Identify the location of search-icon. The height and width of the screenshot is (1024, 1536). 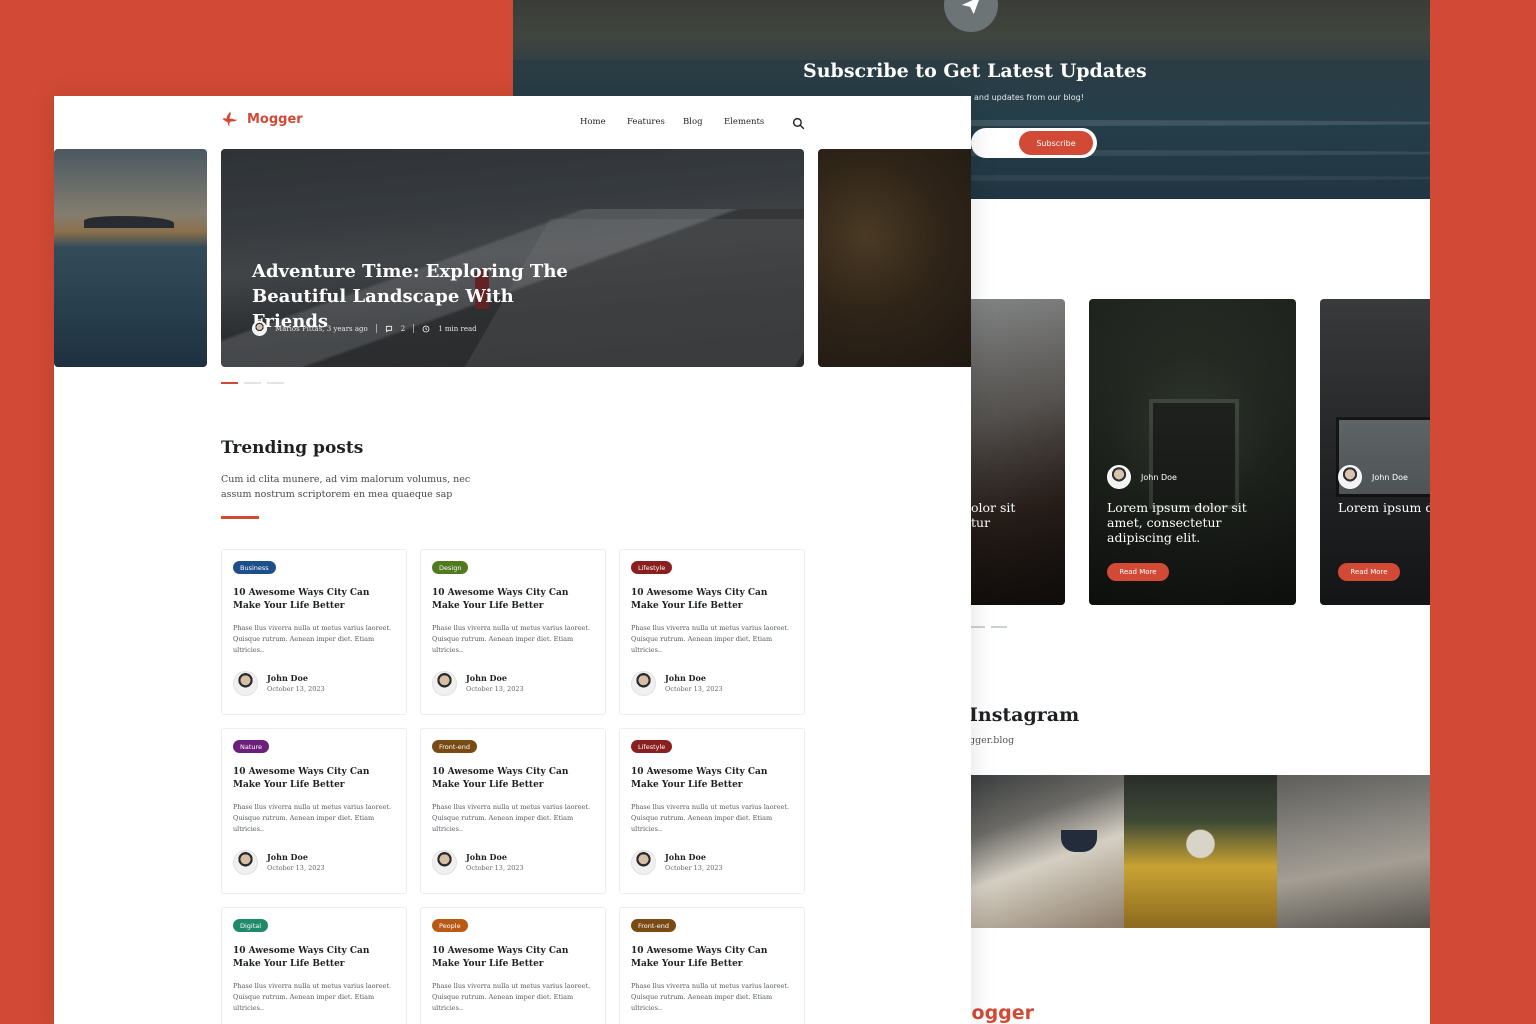
(798, 124).